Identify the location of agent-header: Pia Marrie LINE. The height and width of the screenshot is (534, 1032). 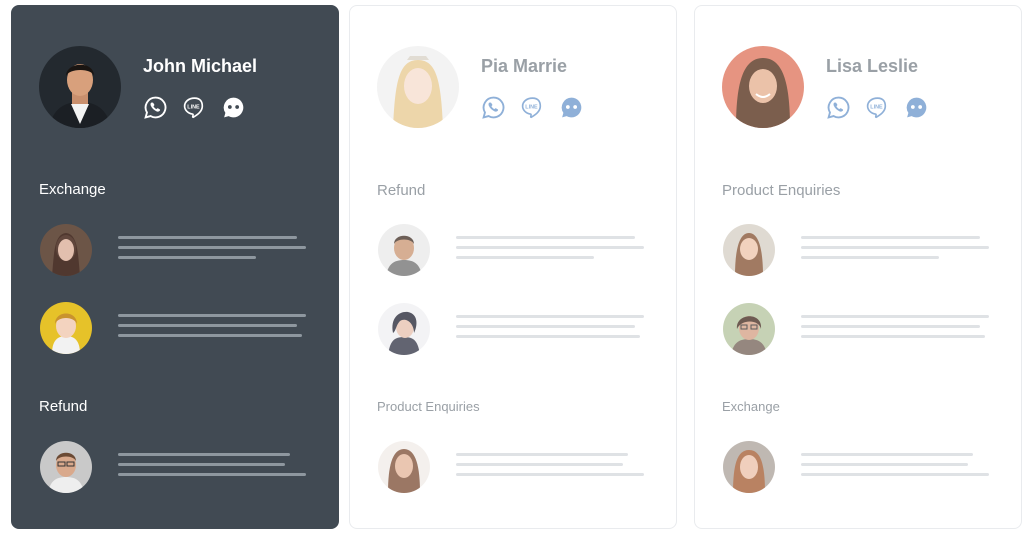
(517, 88).